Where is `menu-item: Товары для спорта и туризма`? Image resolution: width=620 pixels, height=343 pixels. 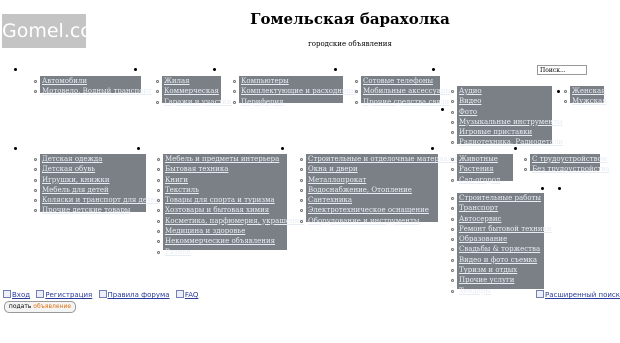 menu-item: Товары для спорта и туризма is located at coordinates (222, 200).